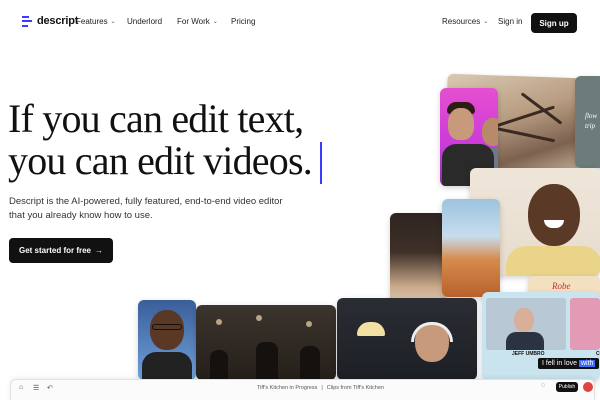 This screenshot has width=600, height=400. Describe the element at coordinates (58, 21) in the screenshot. I see `brand-name: descript` at that location.